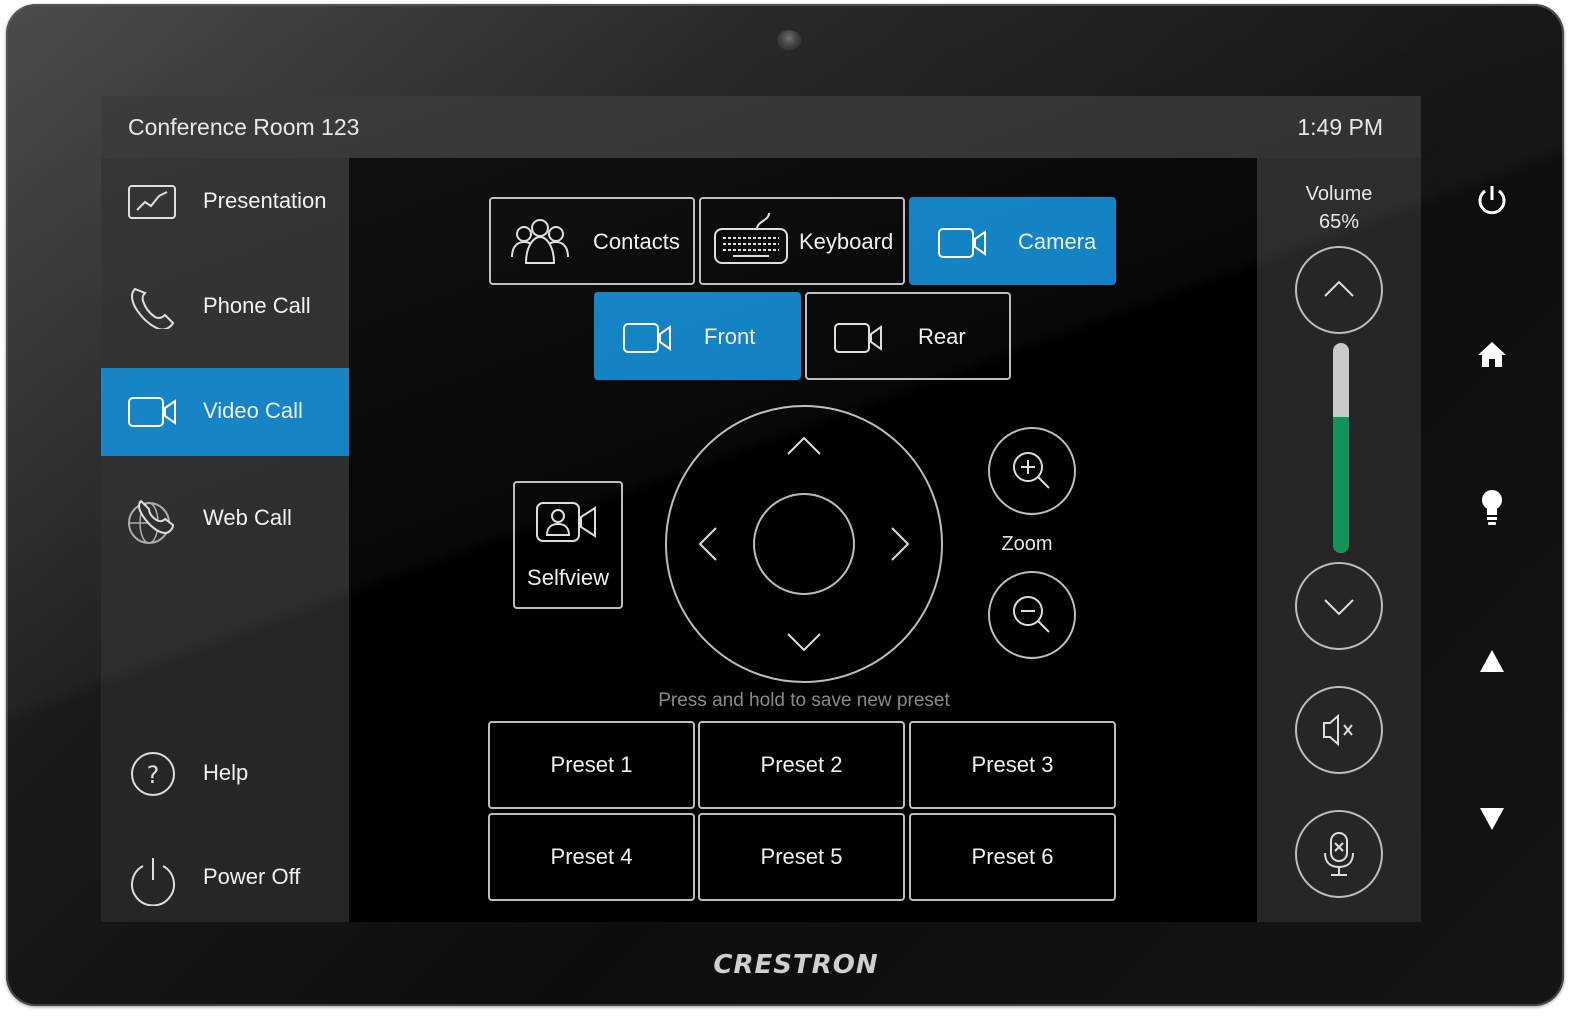  Describe the element at coordinates (730, 336) in the screenshot. I see `camera-label: Front` at that location.